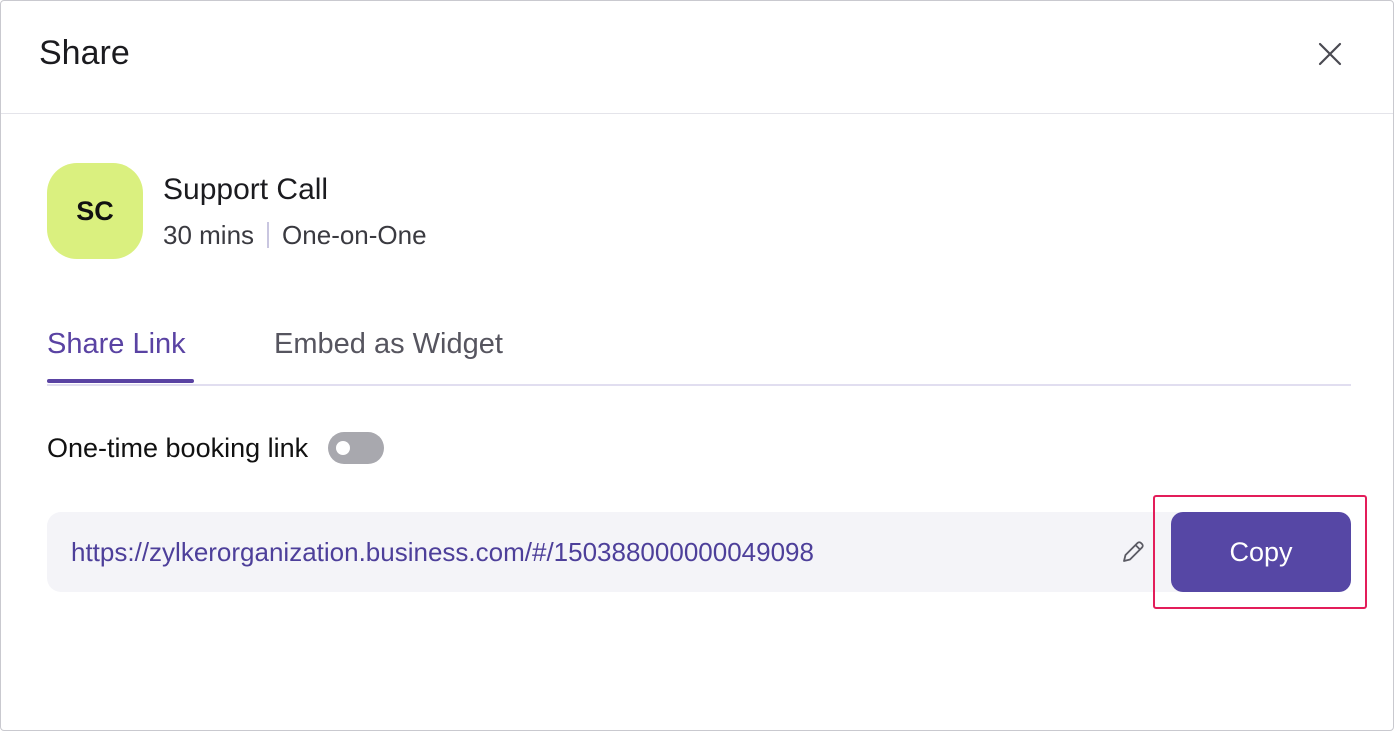  I want to click on event-duration: 30 mins, so click(209, 235).